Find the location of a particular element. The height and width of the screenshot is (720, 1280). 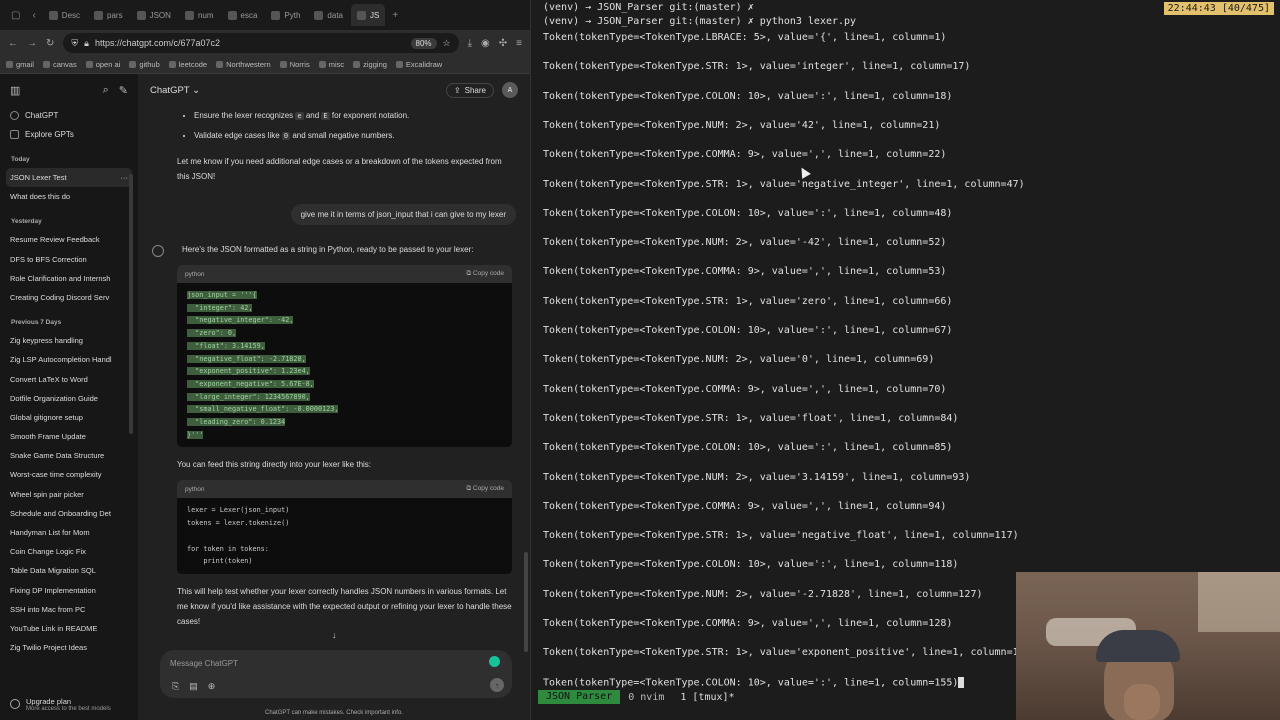

history-item: YouTube Link in README is located at coordinates (69, 628).